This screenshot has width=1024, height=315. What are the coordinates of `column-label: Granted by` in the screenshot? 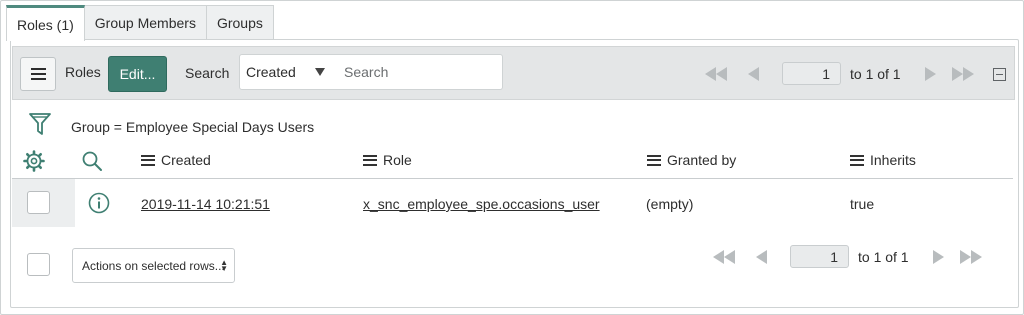 It's located at (702, 160).